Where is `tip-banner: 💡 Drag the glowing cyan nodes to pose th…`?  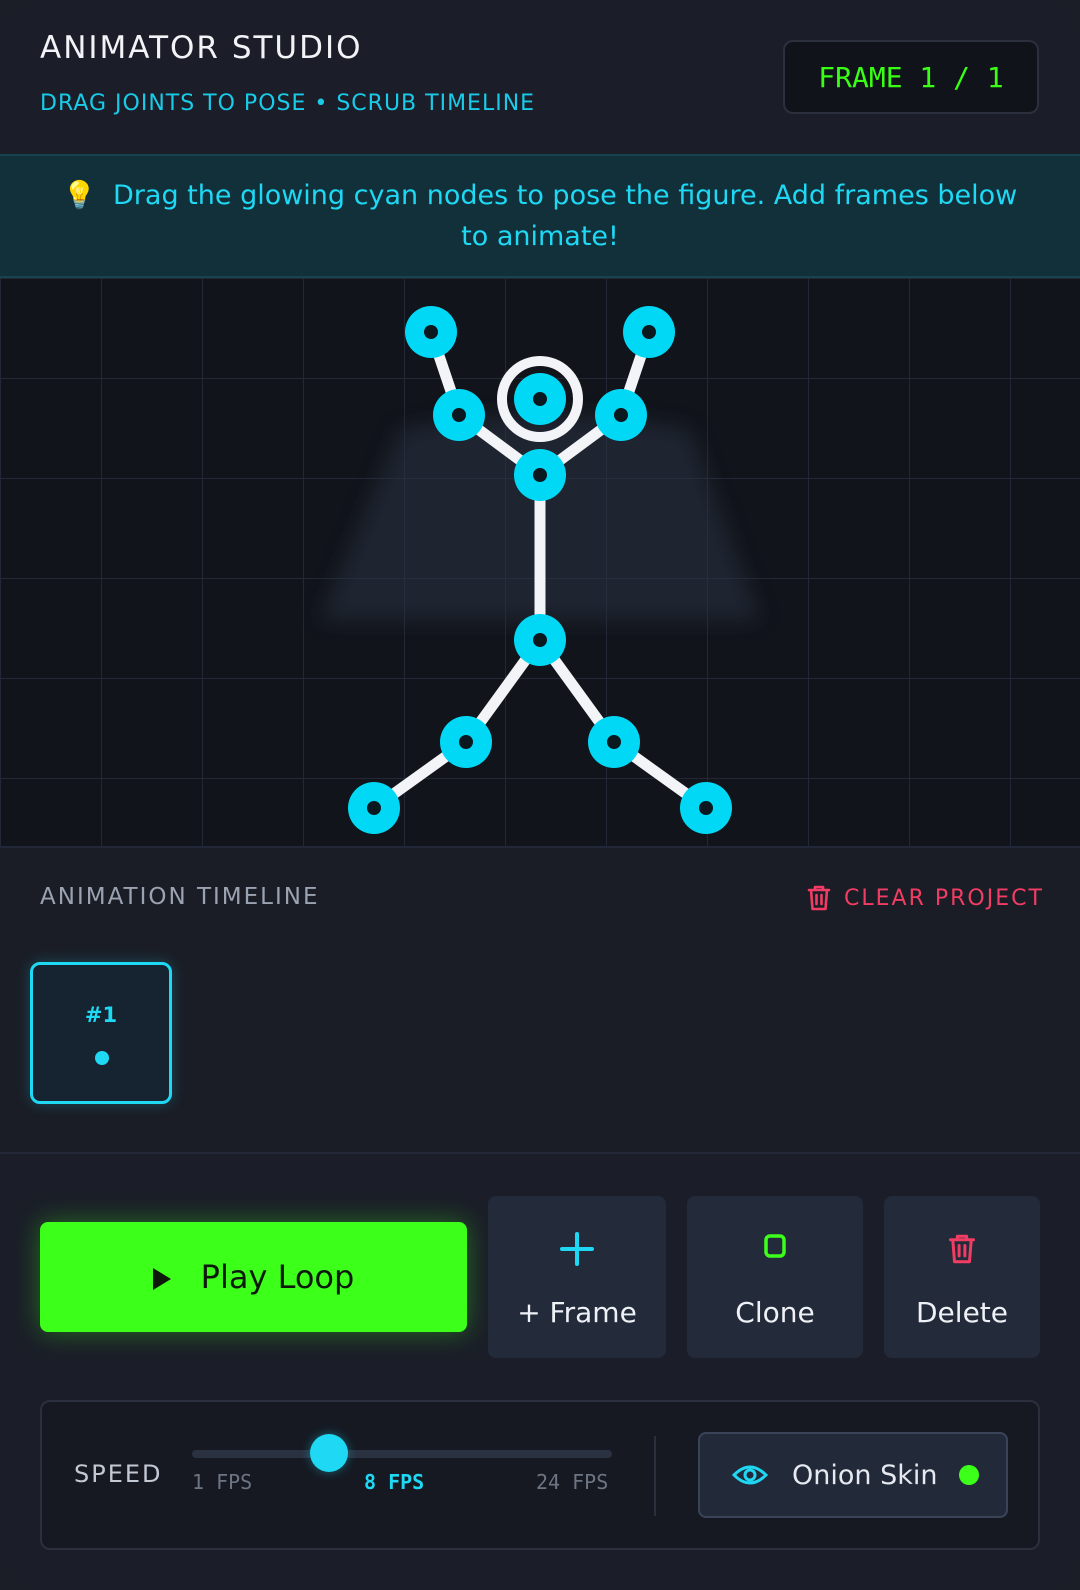 tip-banner: 💡 Drag the glowing cyan nodes to pose th… is located at coordinates (540, 216).